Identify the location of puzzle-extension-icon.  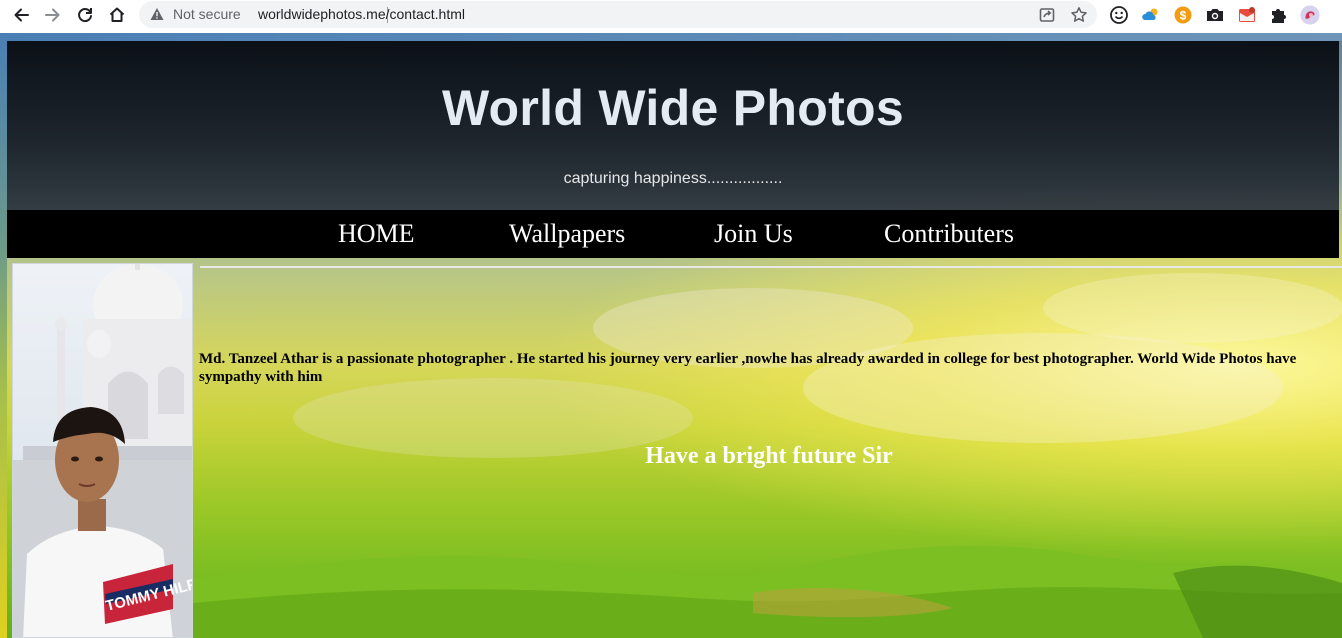
(1279, 15).